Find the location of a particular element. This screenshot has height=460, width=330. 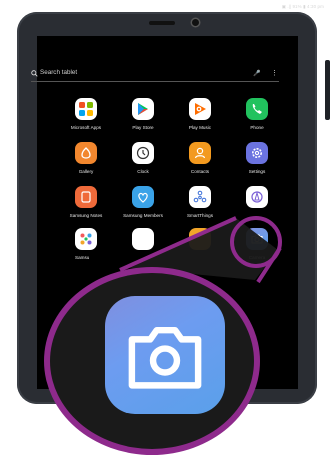

camera-highlight-ring is located at coordinates (256, 242).